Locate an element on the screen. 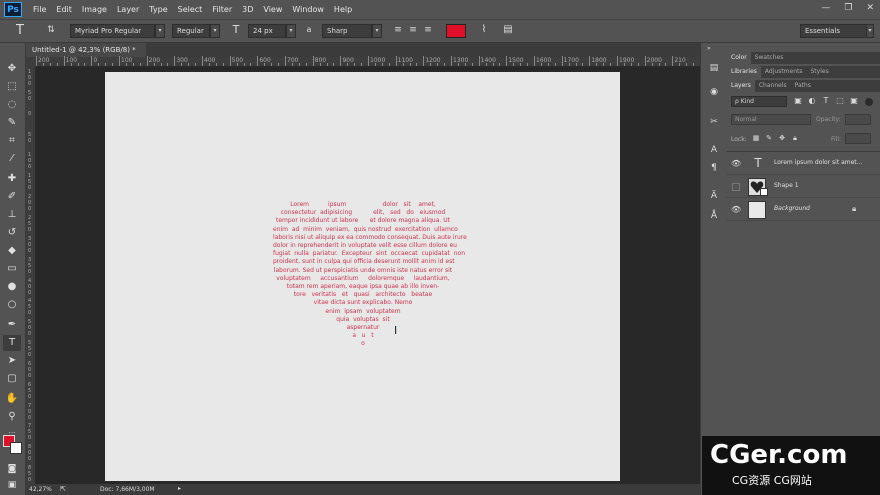 The height and width of the screenshot is (495, 880). menu-file: File is located at coordinates (39, 9).